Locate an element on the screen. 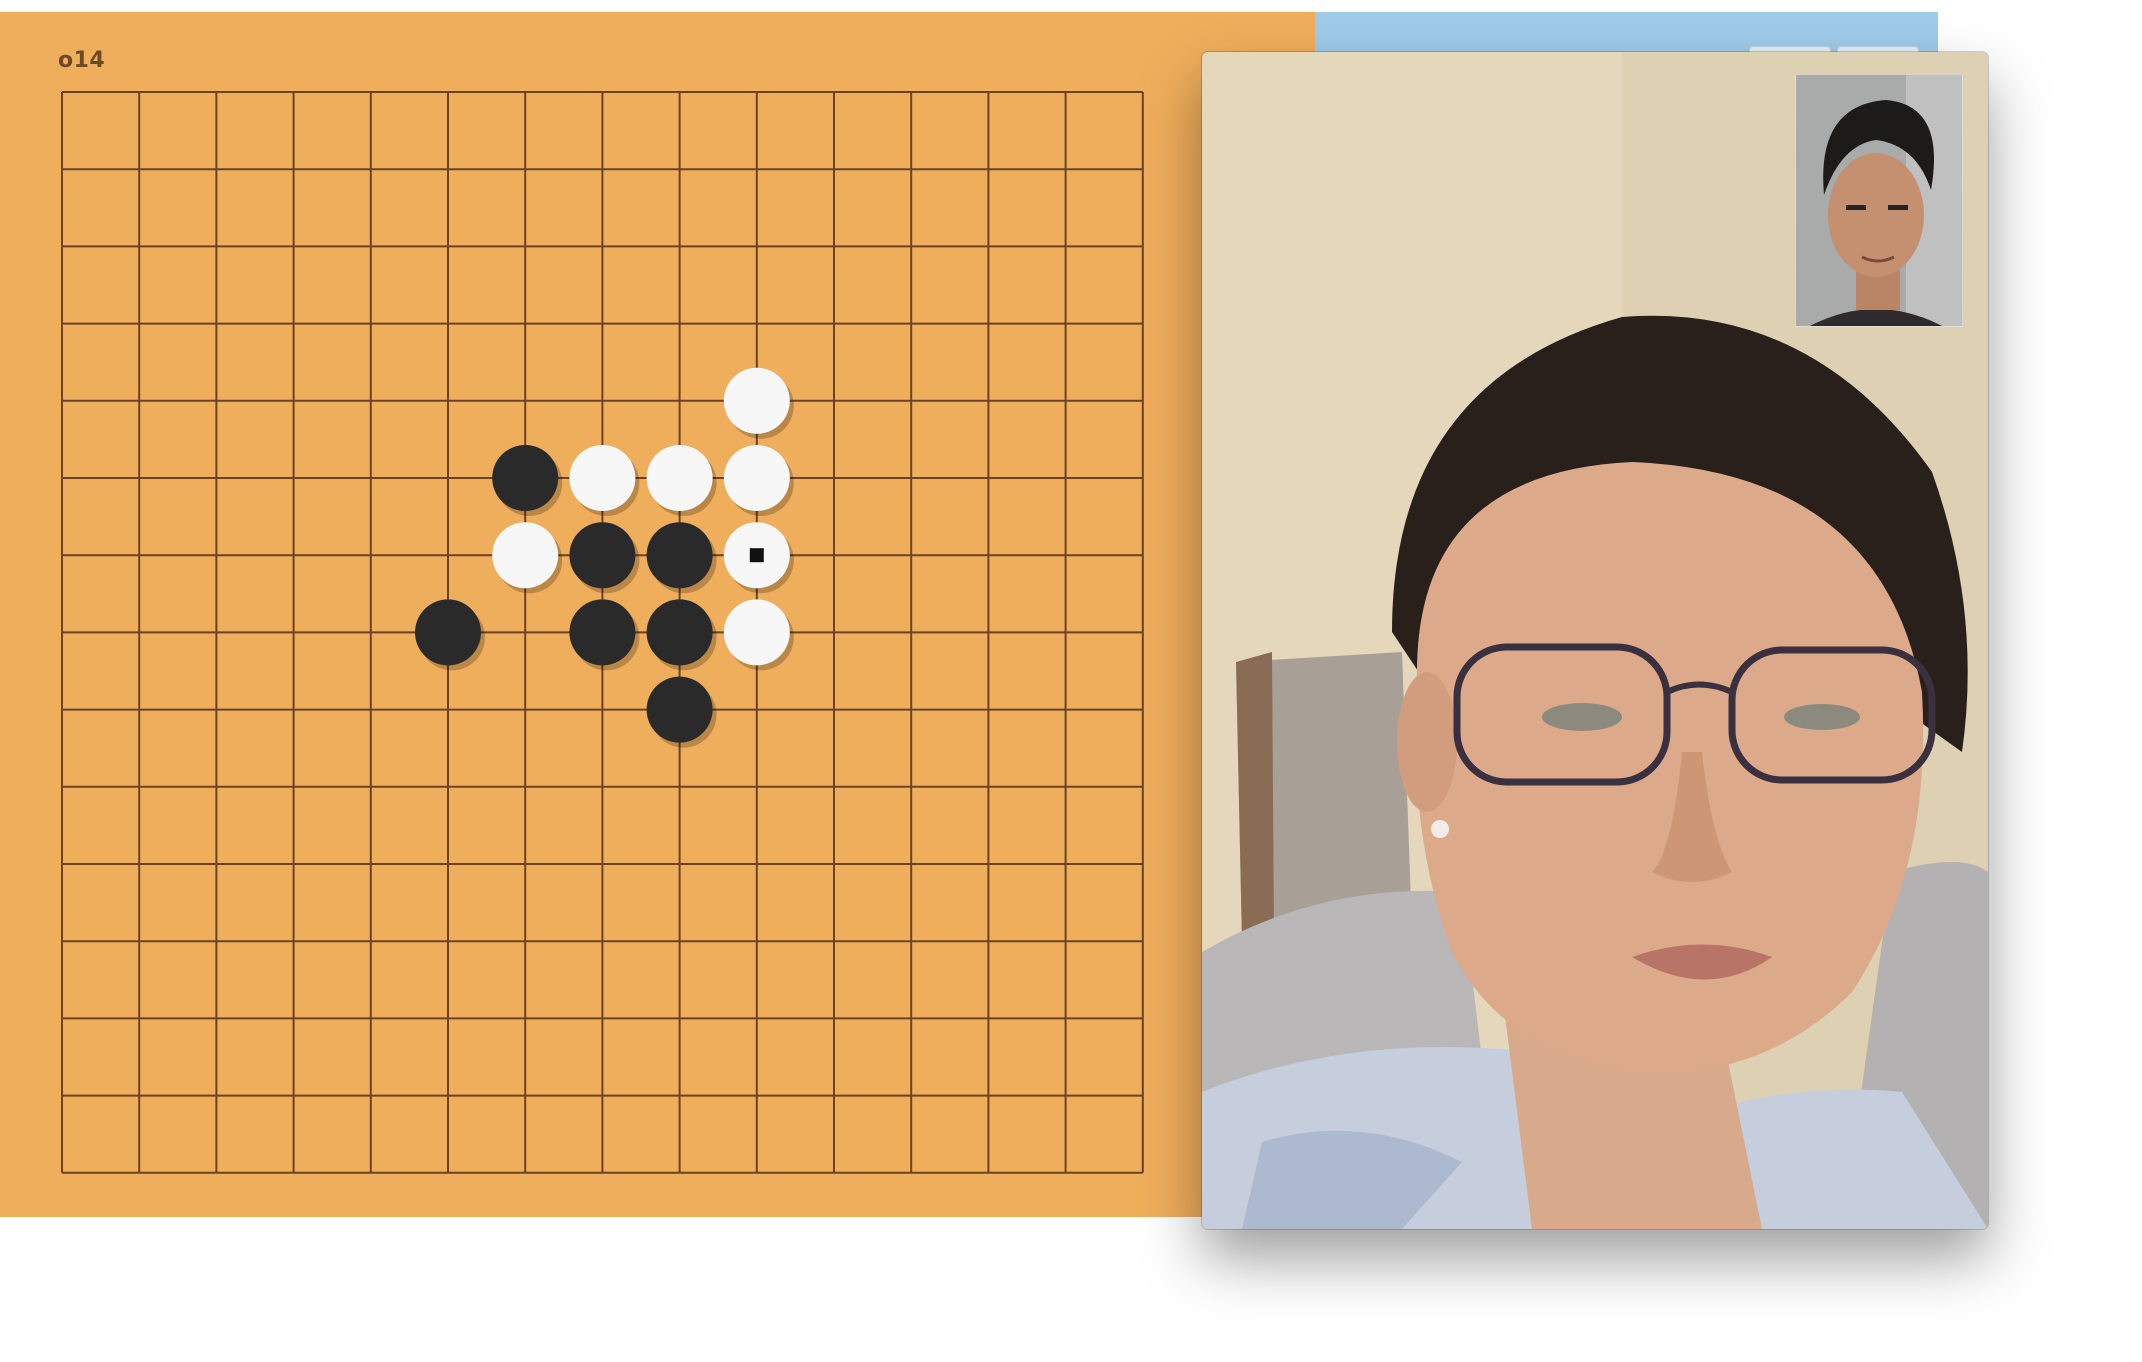 The image size is (2142, 1362). last-move-marker is located at coordinates (756, 555).